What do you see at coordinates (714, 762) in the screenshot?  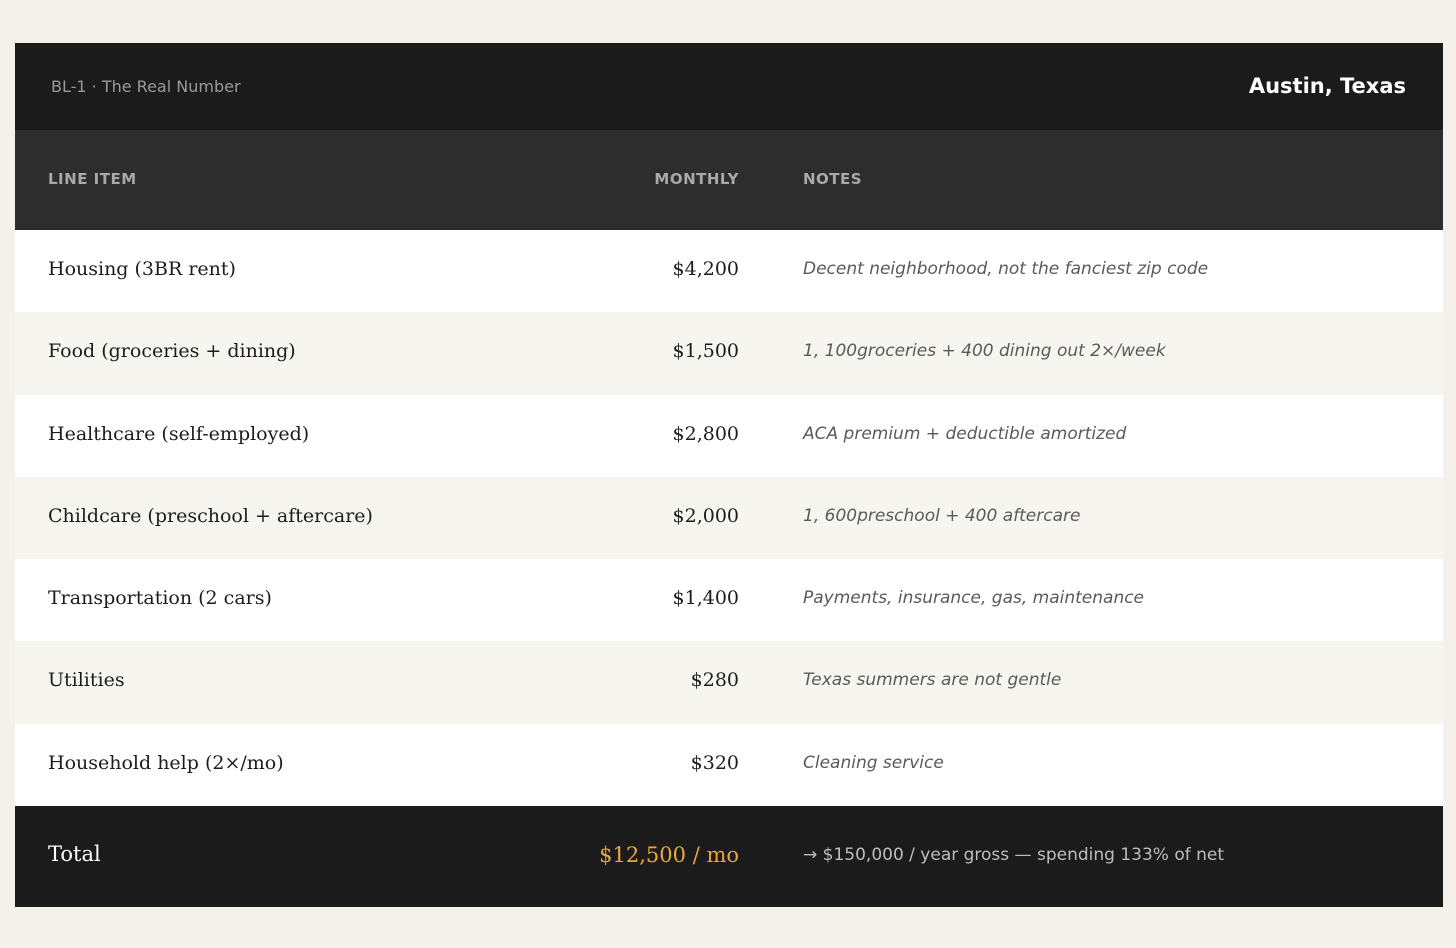 I see `monthly-amount: $320` at bounding box center [714, 762].